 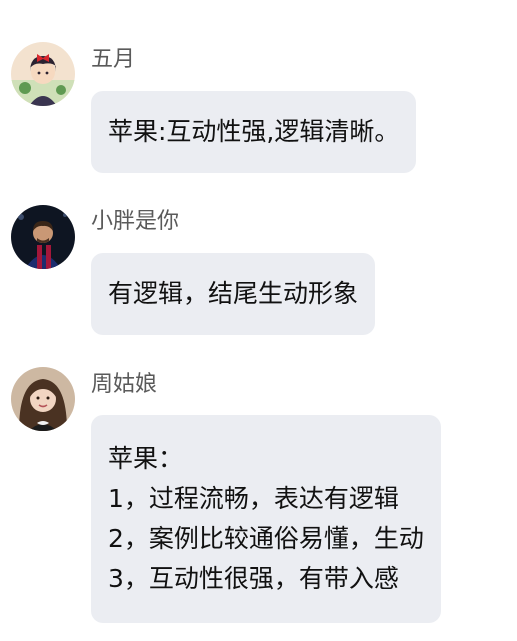 I want to click on message-text-line: 2，案例比较通俗易懂，生动, so click(x=266, y=538).